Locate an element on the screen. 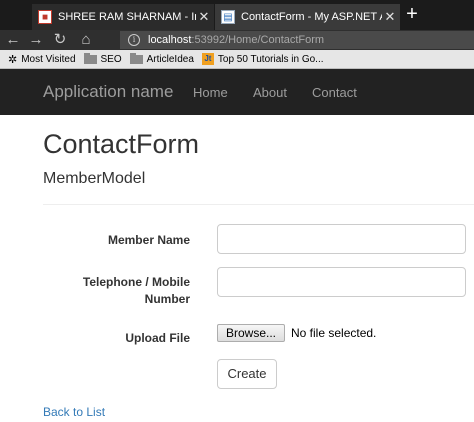  browser-tab-contactform: ▤ ContactForm - My ASP.NET Ap ✕ is located at coordinates (307, 17).